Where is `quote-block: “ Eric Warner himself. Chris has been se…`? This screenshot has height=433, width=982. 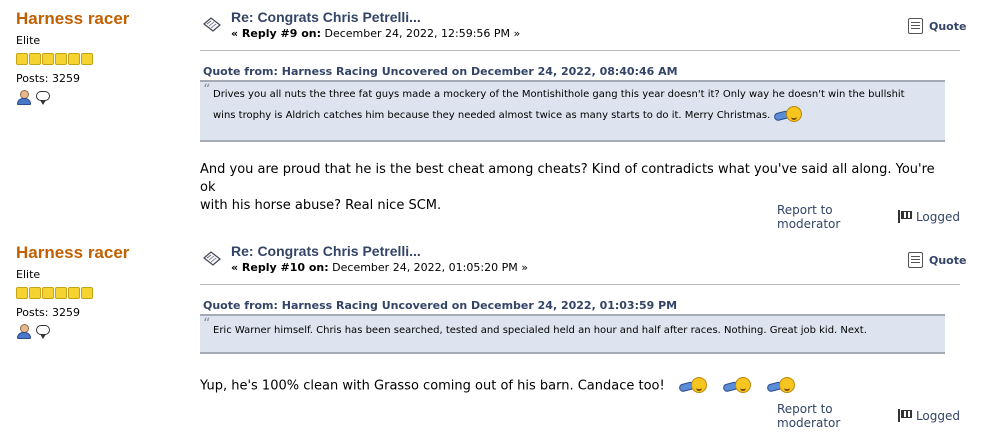
quote-block: “ Eric Warner himself. Chris has been se… is located at coordinates (572, 334).